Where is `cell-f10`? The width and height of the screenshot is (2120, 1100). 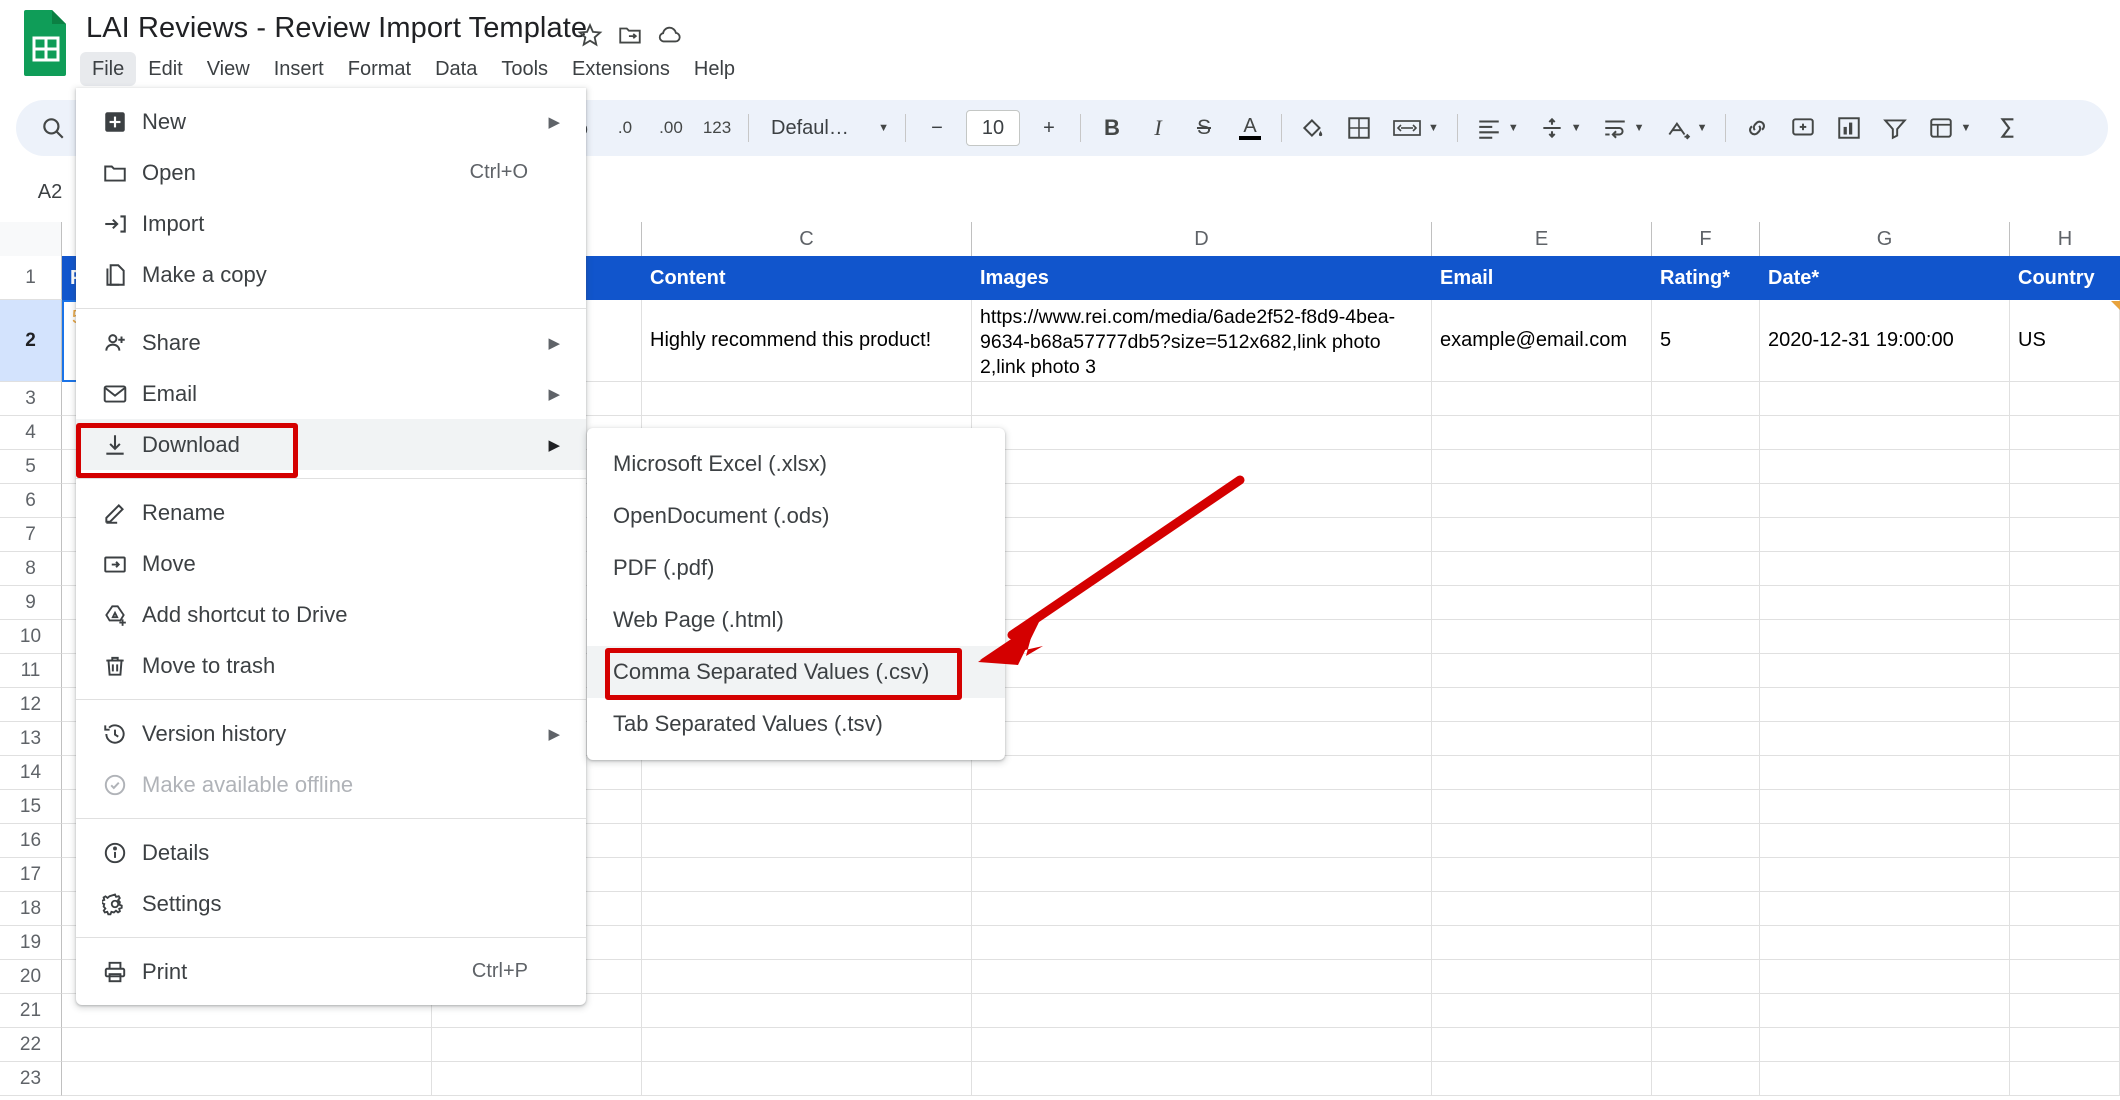
cell-f10 is located at coordinates (1706, 637).